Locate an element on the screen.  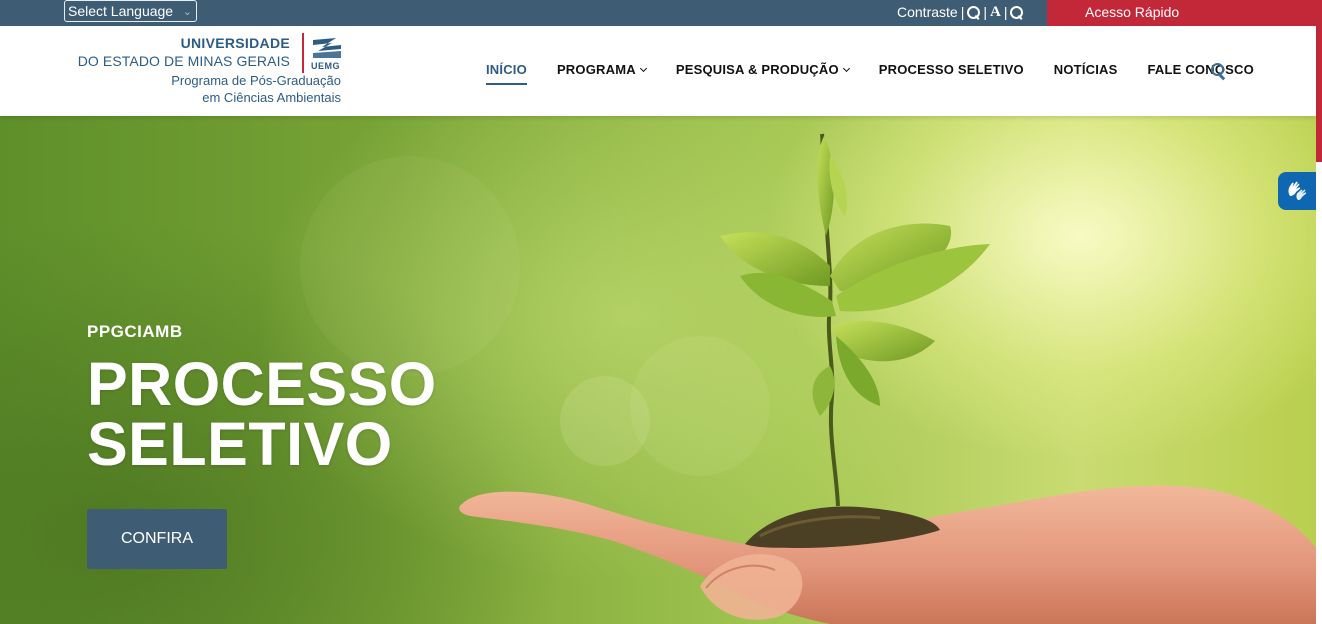
font-size-reset-button: A is located at coordinates (995, 12).